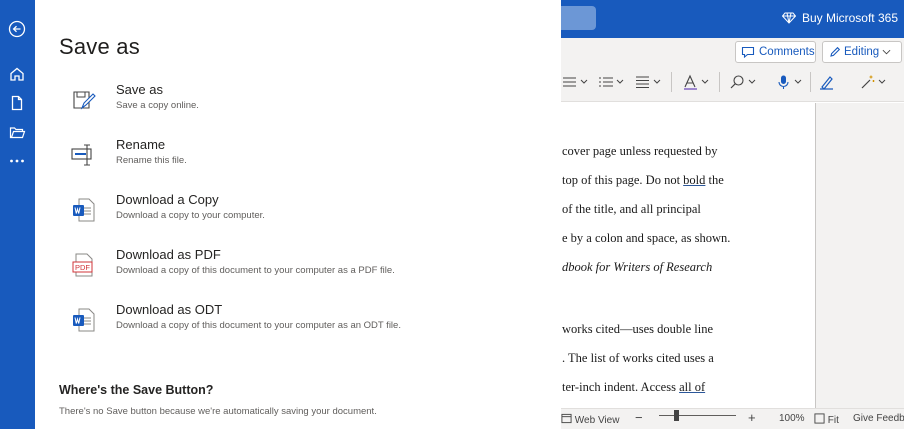  What do you see at coordinates (639, 417) in the screenshot?
I see `zoom-out-button: −` at bounding box center [639, 417].